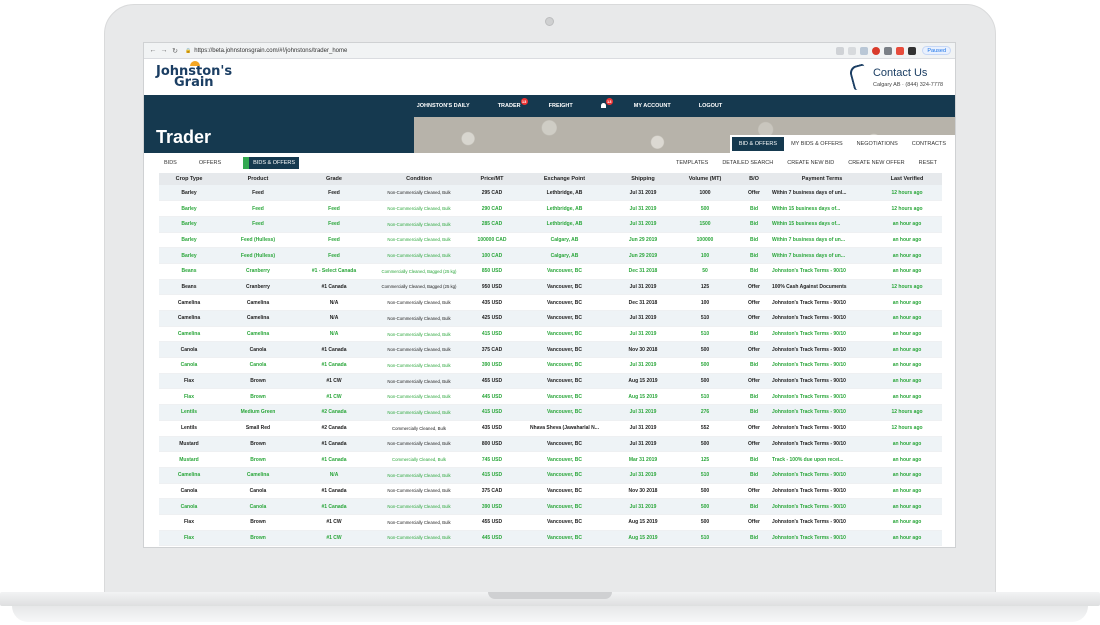 The width and height of the screenshot is (1100, 625). What do you see at coordinates (550, 595) in the screenshot?
I see `laptop-notch` at bounding box center [550, 595].